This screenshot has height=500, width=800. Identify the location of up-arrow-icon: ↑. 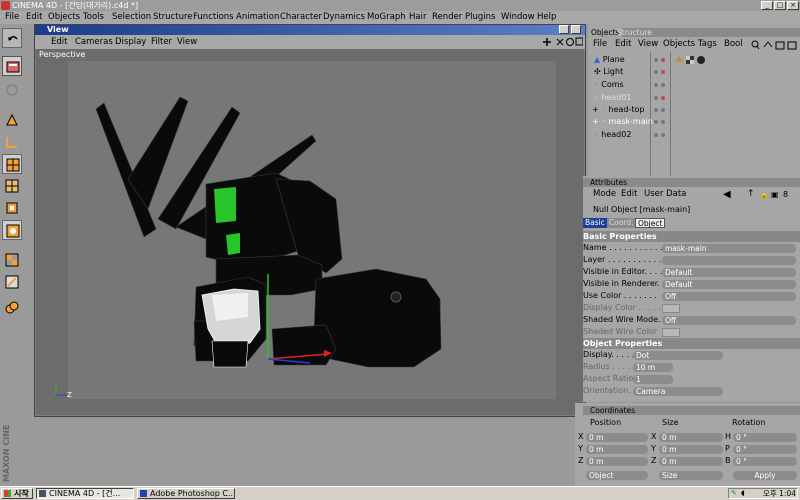
(751, 194).